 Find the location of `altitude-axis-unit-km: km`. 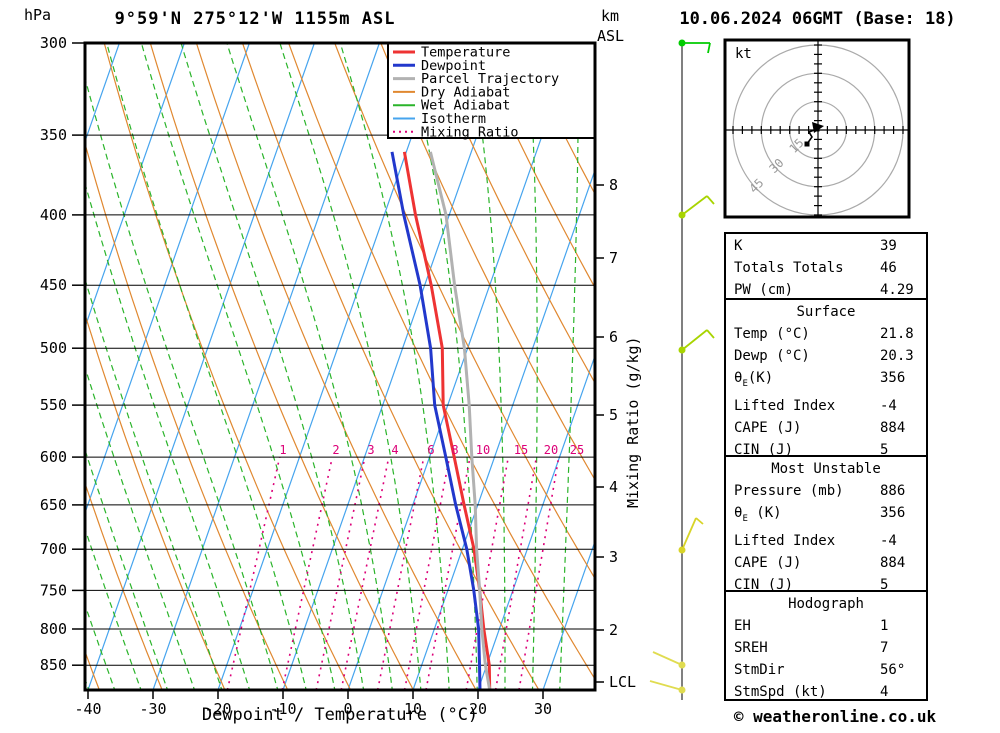

altitude-axis-unit-km: km is located at coordinates (610, 16).